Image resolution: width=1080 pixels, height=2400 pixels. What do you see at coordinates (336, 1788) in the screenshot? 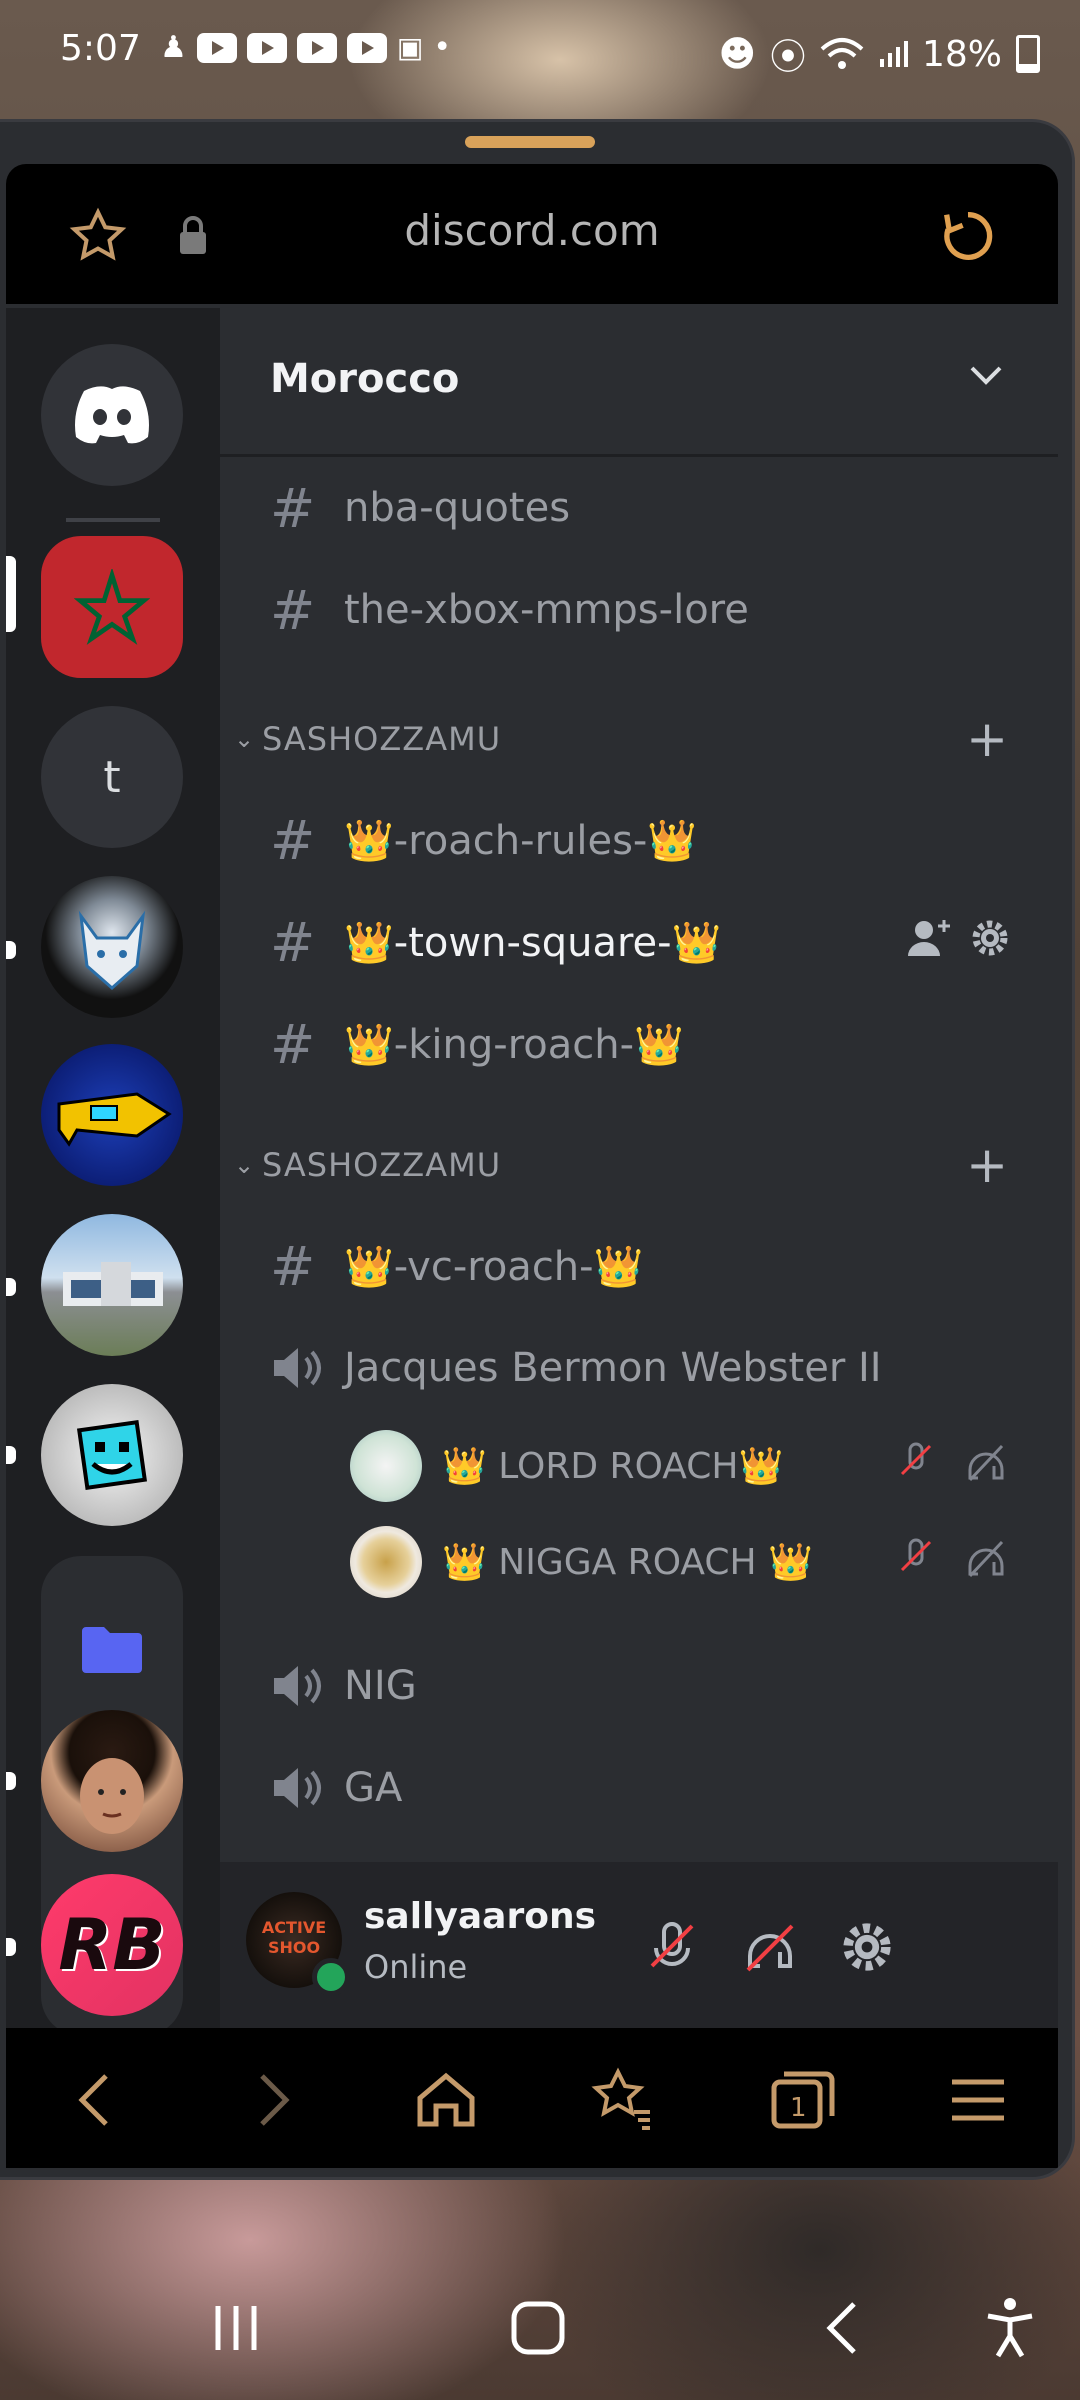
I see `voice-channel-ga: GA` at bounding box center [336, 1788].